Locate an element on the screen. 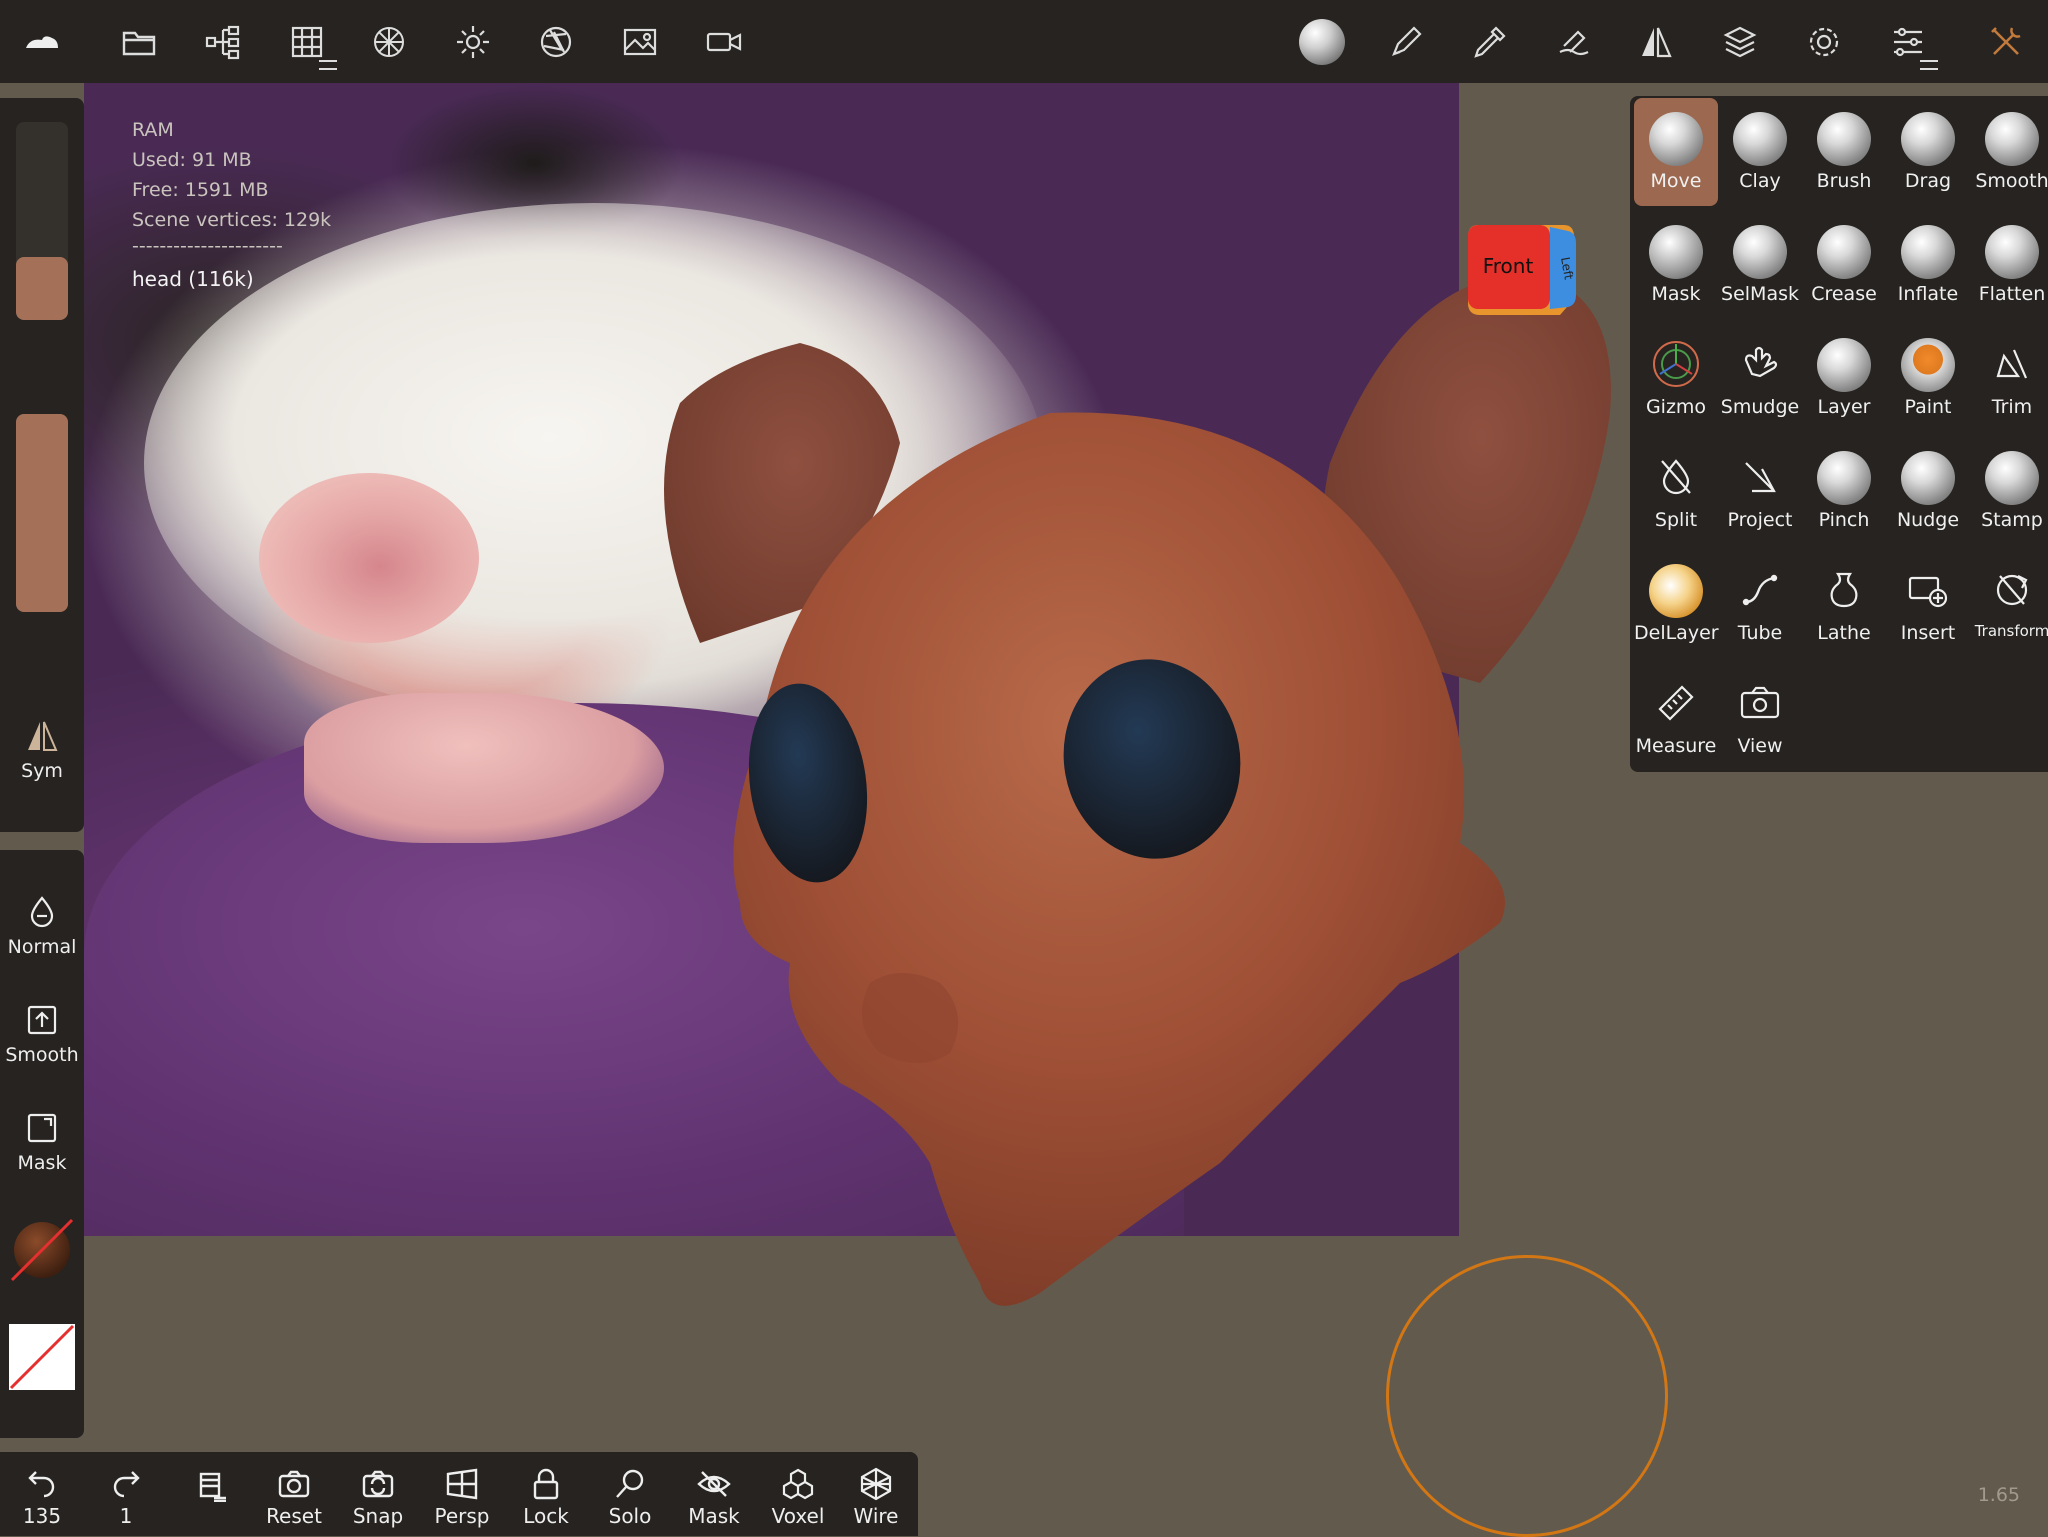  tool-split: Split is located at coordinates (1676, 491).